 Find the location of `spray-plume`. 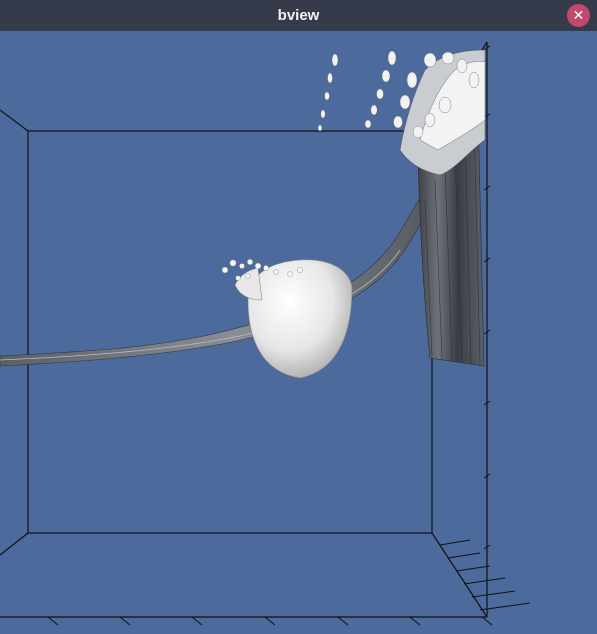

spray-plume is located at coordinates (401, 112).